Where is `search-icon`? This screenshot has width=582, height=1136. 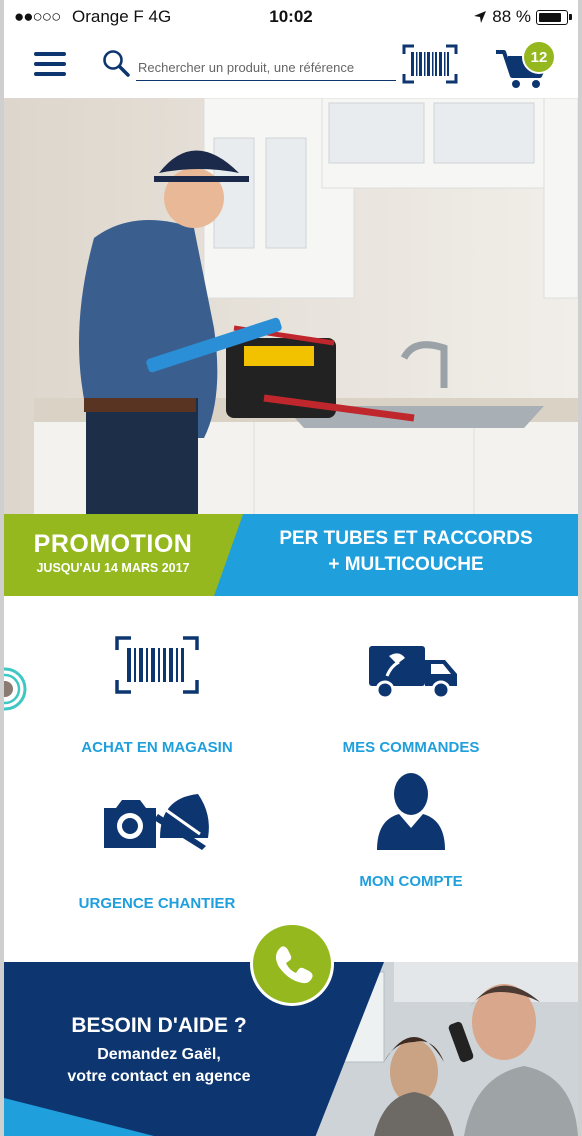 search-icon is located at coordinates (116, 63).